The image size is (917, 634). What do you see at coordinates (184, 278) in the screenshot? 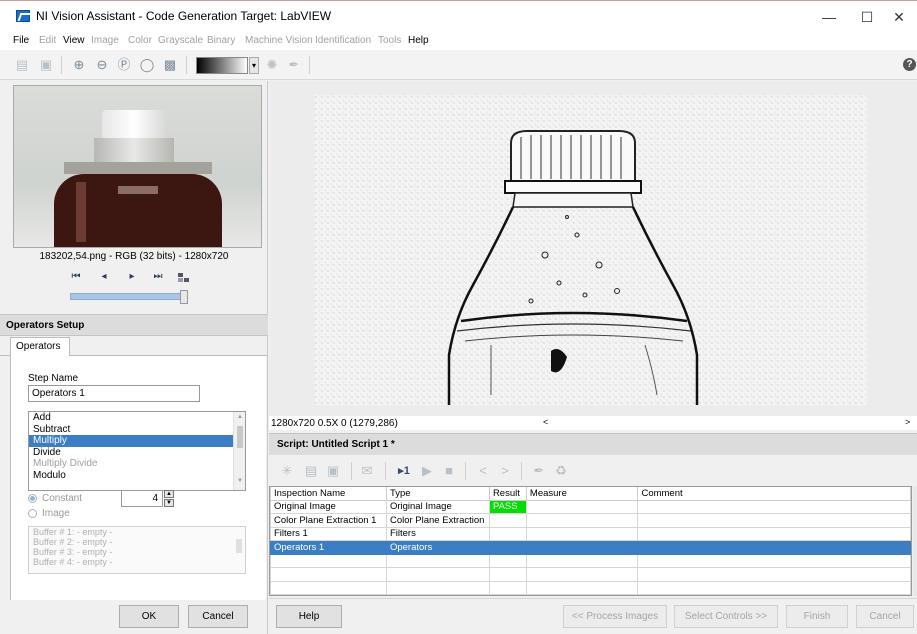
I see `browser-mode-icon` at bounding box center [184, 278].